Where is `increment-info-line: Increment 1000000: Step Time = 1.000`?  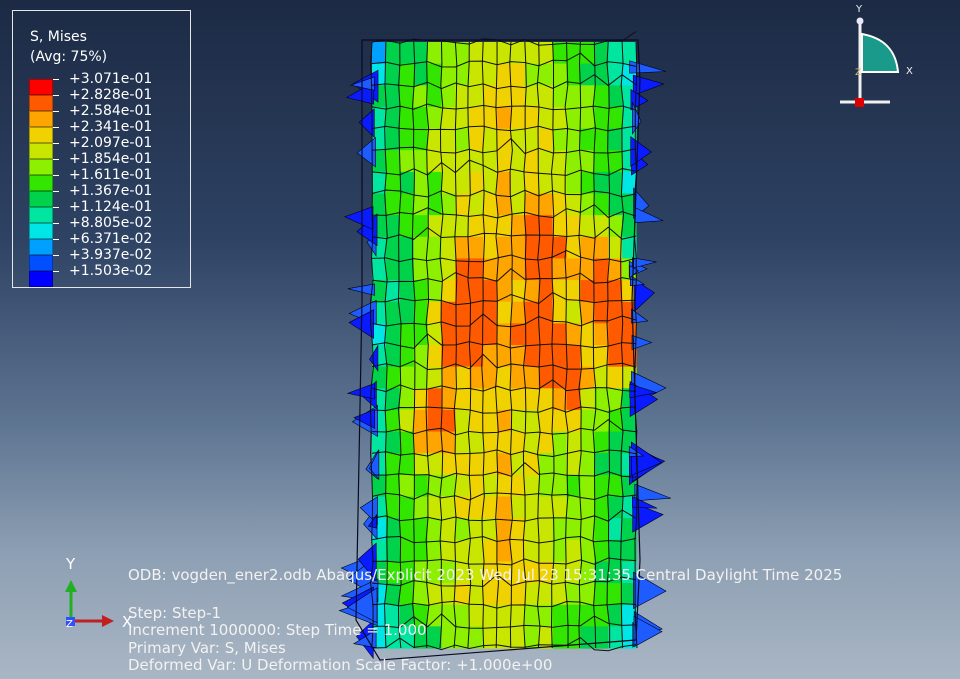 increment-info-line: Increment 1000000: Step Time = 1.000 is located at coordinates (277, 630).